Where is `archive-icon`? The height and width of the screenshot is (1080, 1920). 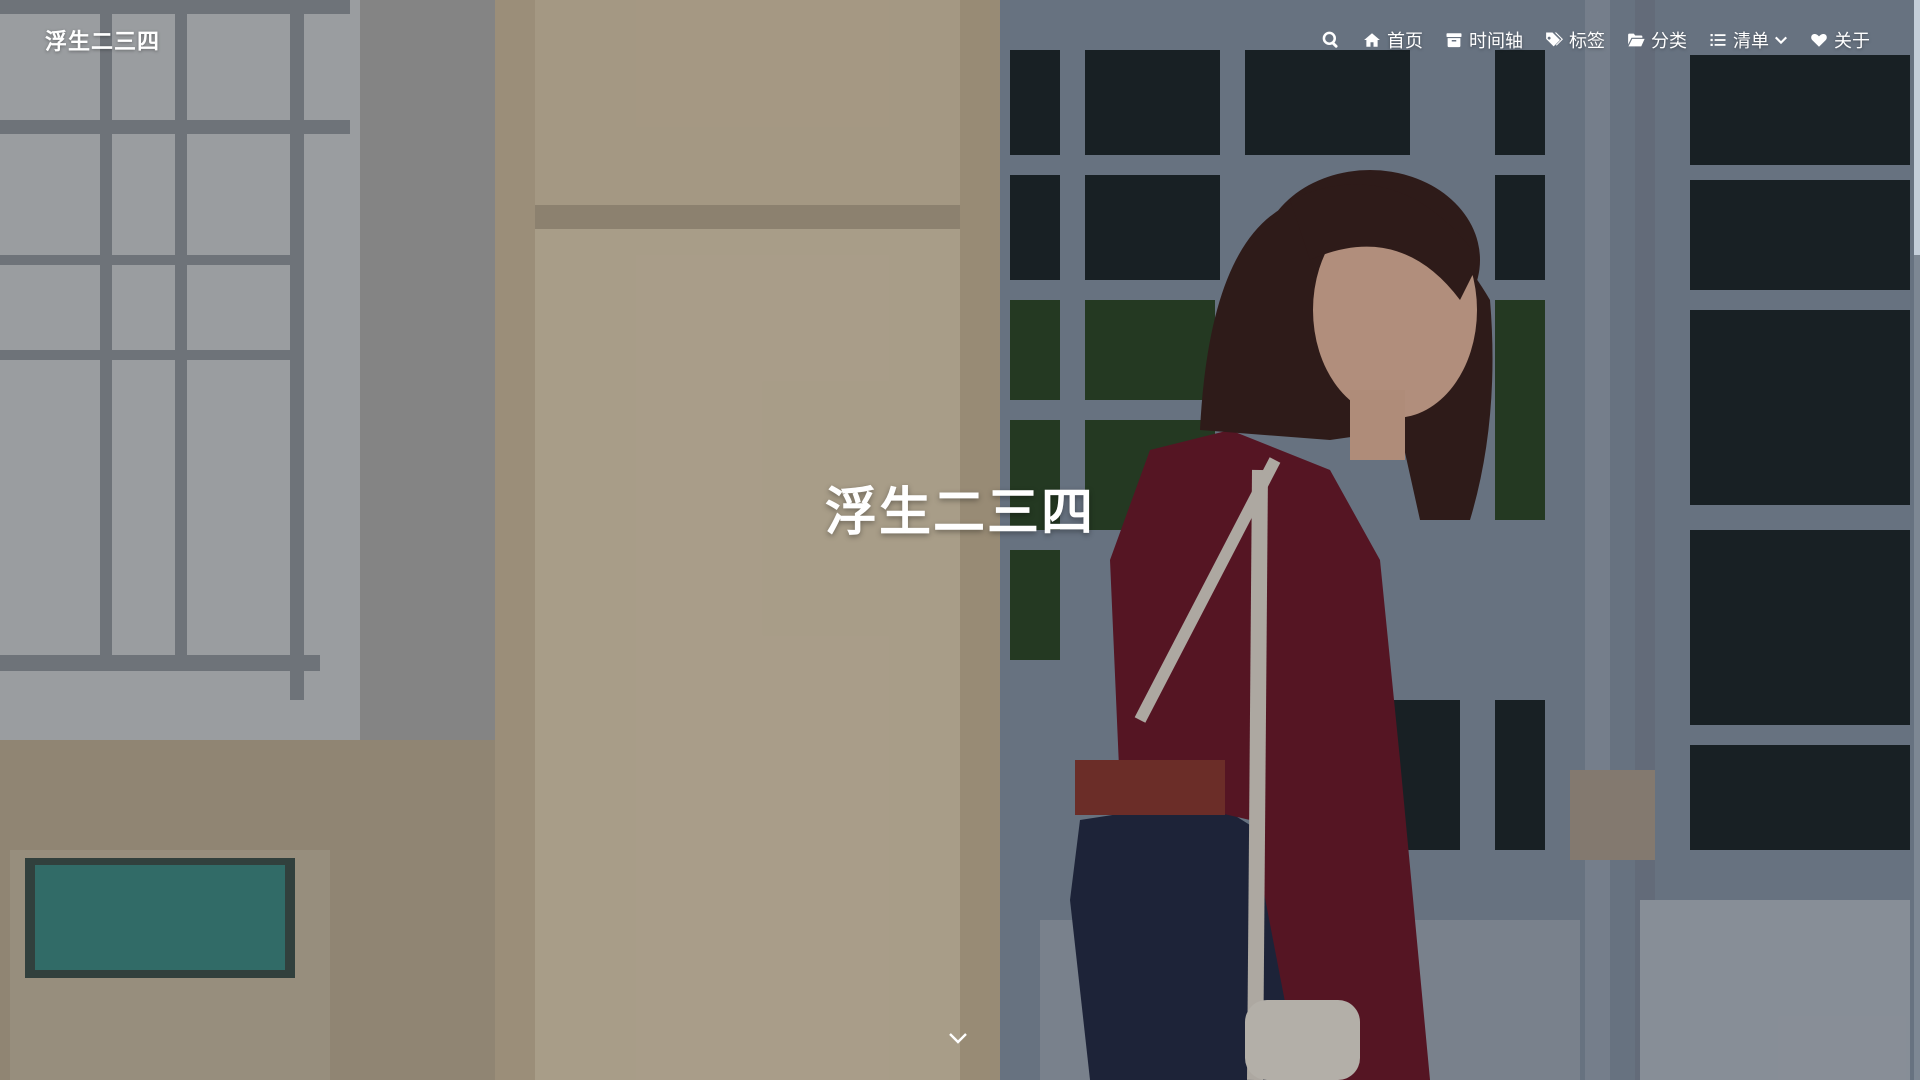
archive-icon is located at coordinates (1454, 40).